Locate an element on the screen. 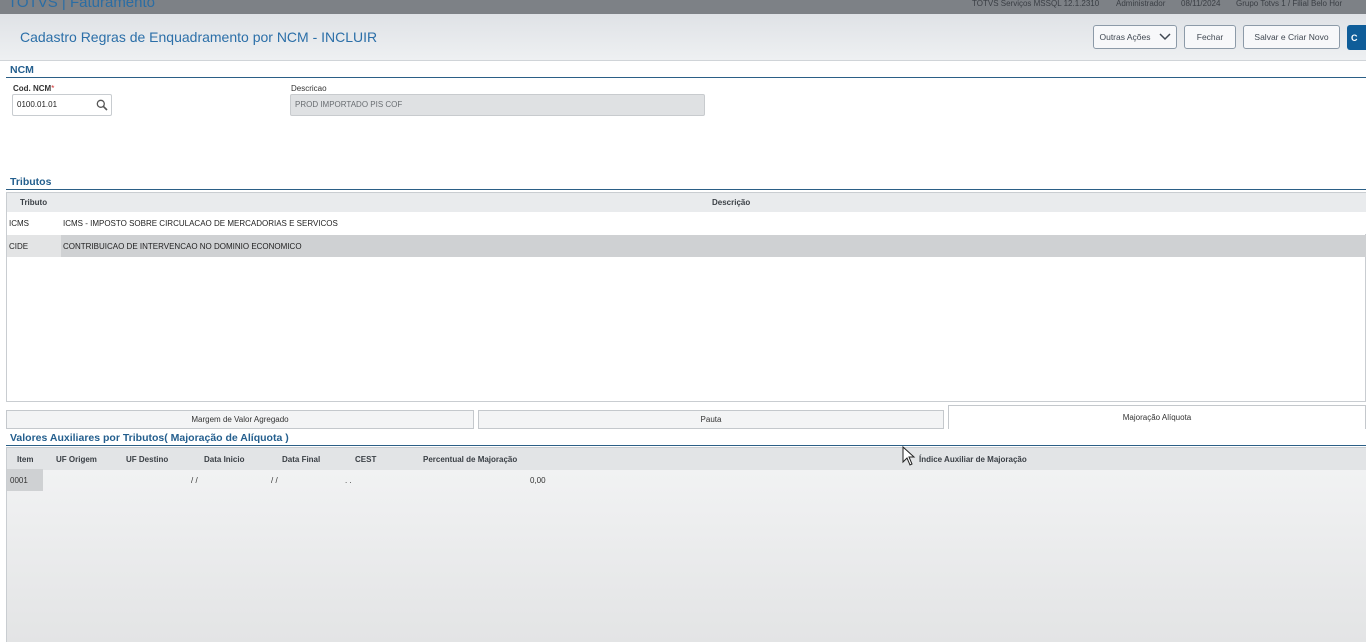  save-and-new-label: Salvar e Criar Novo is located at coordinates (1291, 37).